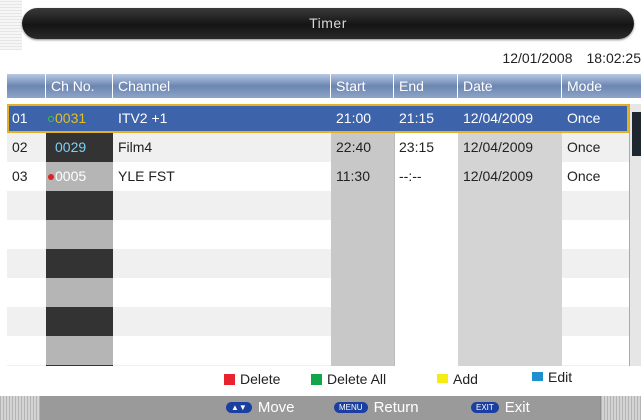  I want to click on blue-key-icon, so click(537, 376).